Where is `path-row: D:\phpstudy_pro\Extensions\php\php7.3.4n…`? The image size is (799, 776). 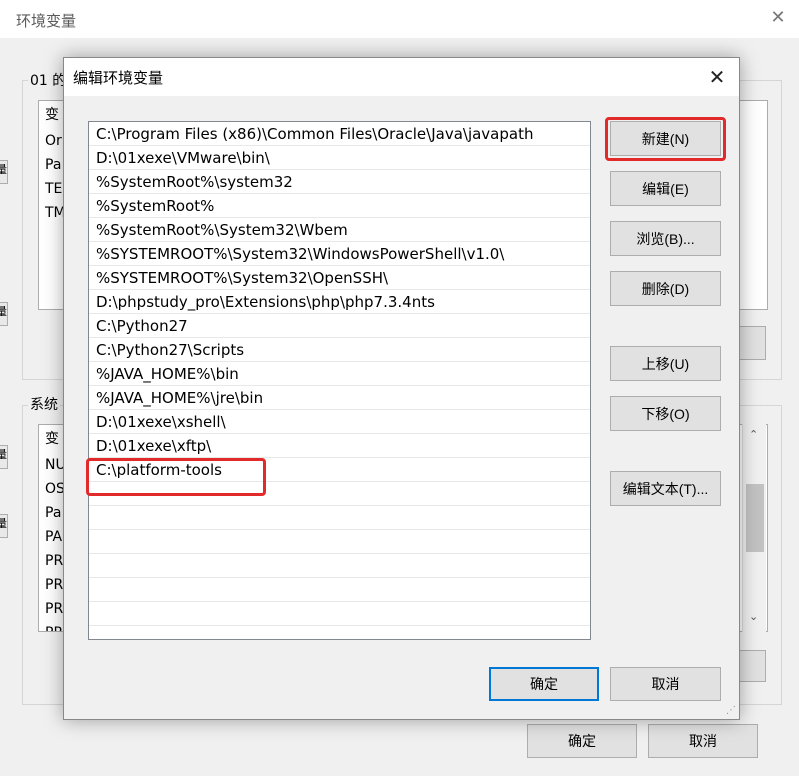 path-row: D:\phpstudy_pro\Extensions\php\php7.3.4n… is located at coordinates (339, 302).